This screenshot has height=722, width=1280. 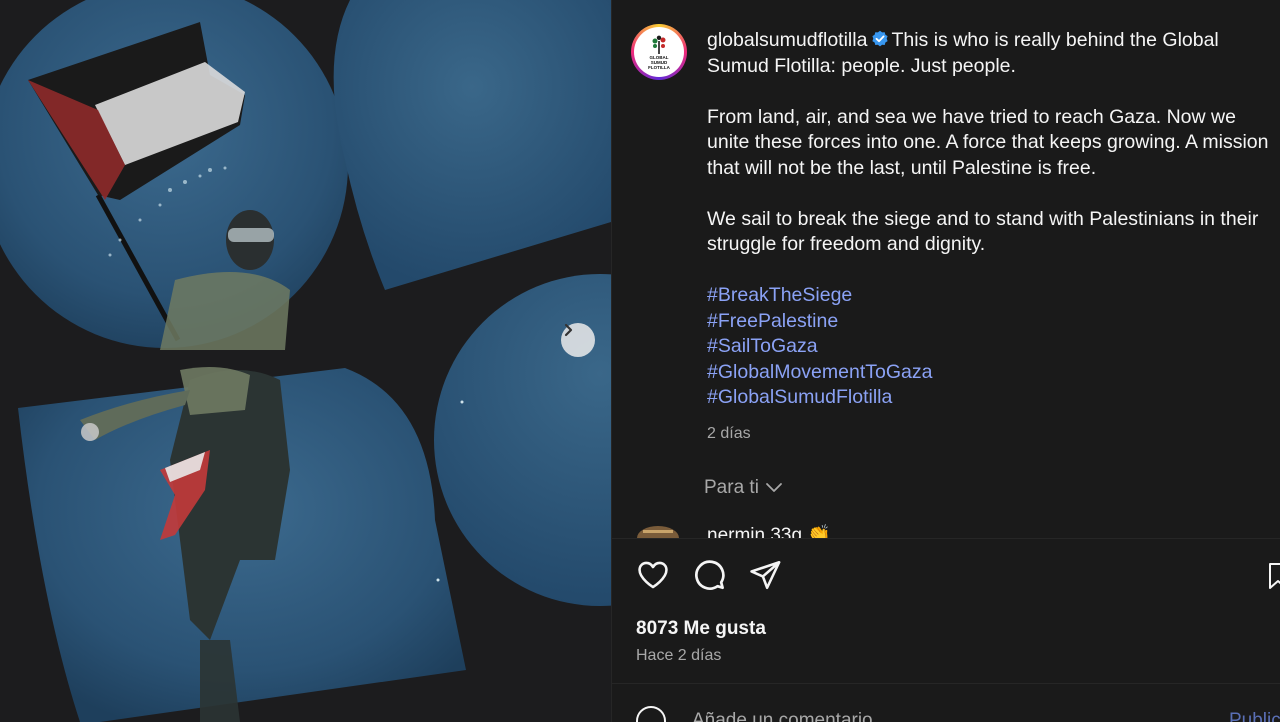 What do you see at coordinates (701, 629) in the screenshot?
I see `likes-count: 8073 Me gusta` at bounding box center [701, 629].